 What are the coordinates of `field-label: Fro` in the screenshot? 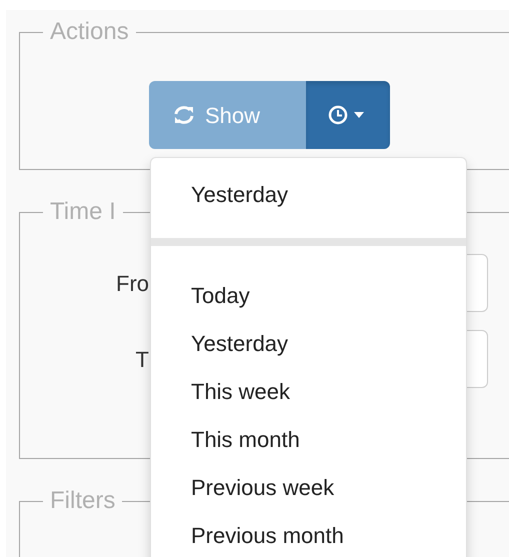 It's located at (132, 284).